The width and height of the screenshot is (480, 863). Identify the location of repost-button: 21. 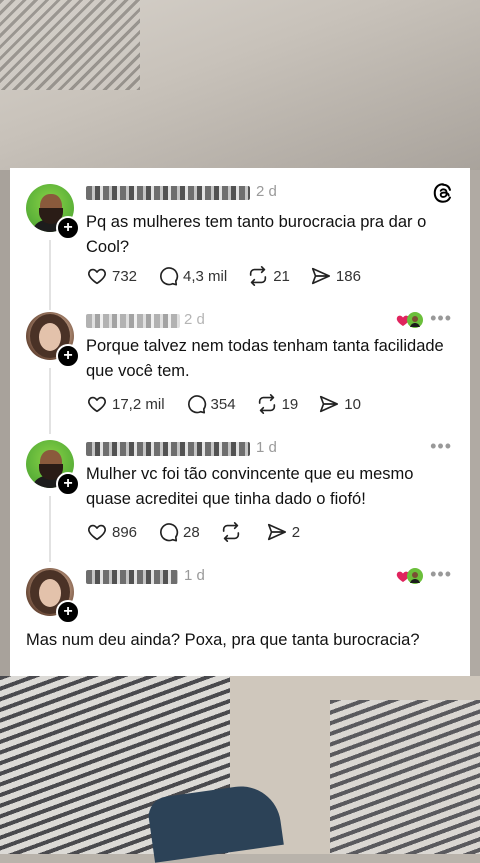
(268, 276).